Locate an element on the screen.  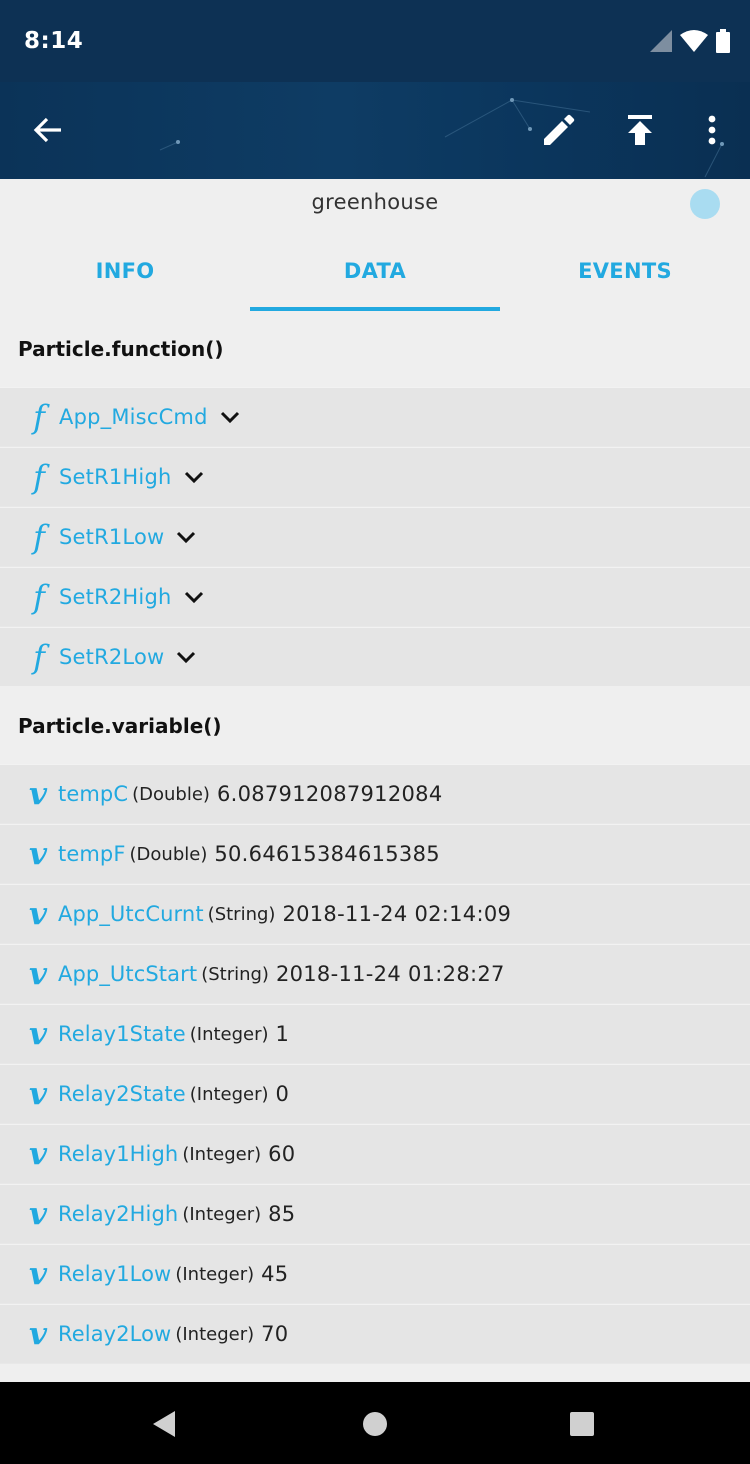
variable-name: Relay1High is located at coordinates (118, 1154).